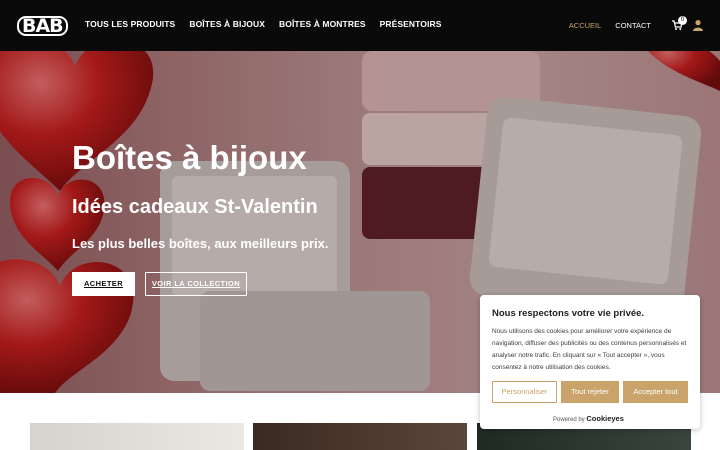 The image size is (720, 450). What do you see at coordinates (590, 392) in the screenshot?
I see `reject-all-button: Tout rejeter` at bounding box center [590, 392].